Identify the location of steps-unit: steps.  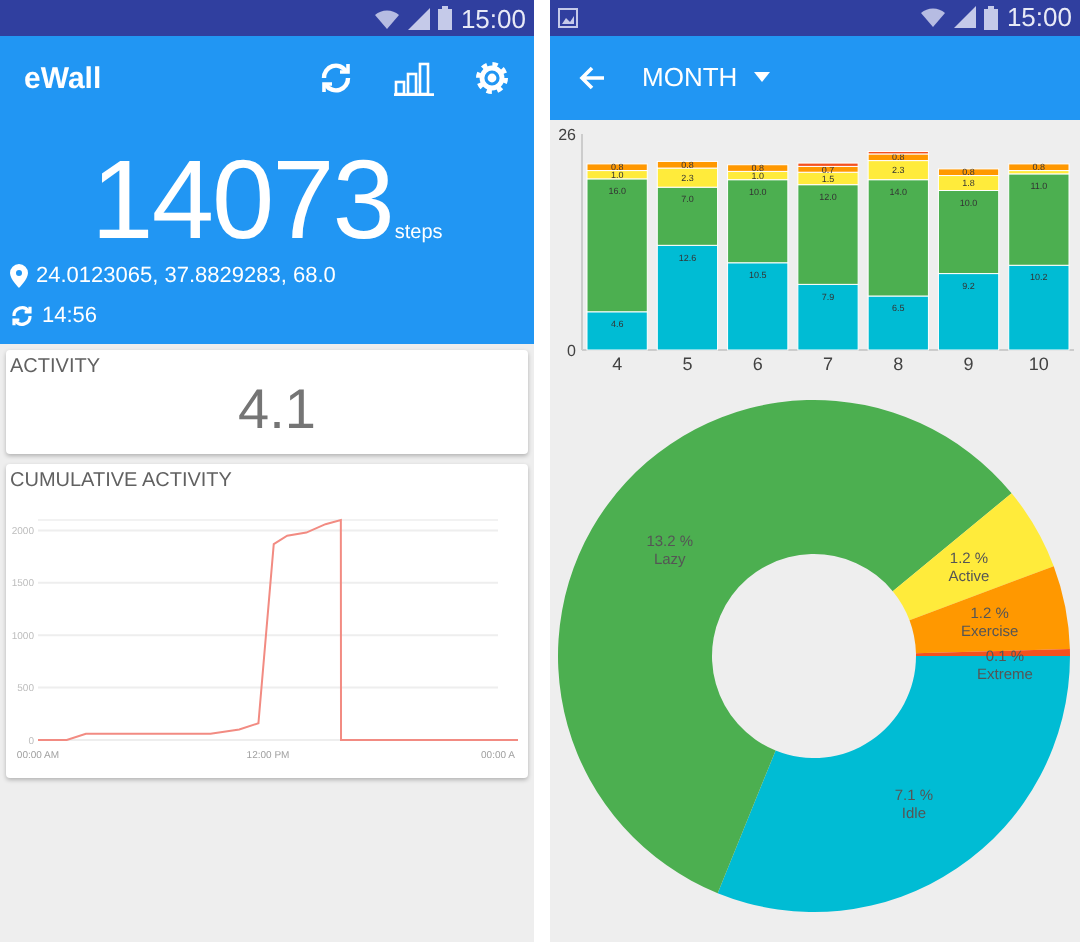
(418, 233).